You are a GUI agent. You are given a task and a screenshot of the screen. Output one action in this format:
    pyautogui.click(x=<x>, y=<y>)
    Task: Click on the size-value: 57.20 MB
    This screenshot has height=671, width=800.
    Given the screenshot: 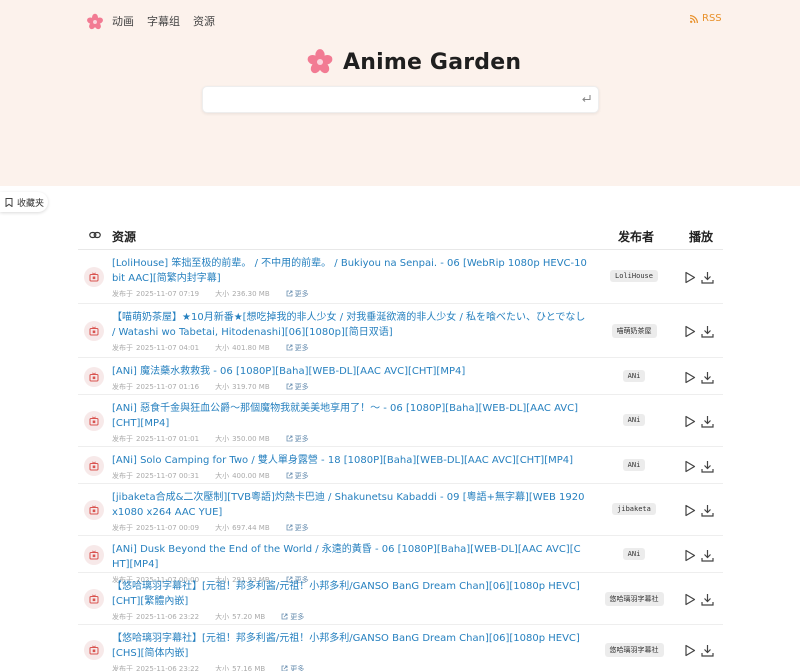 What is the action you would take?
    pyautogui.click(x=249, y=617)
    